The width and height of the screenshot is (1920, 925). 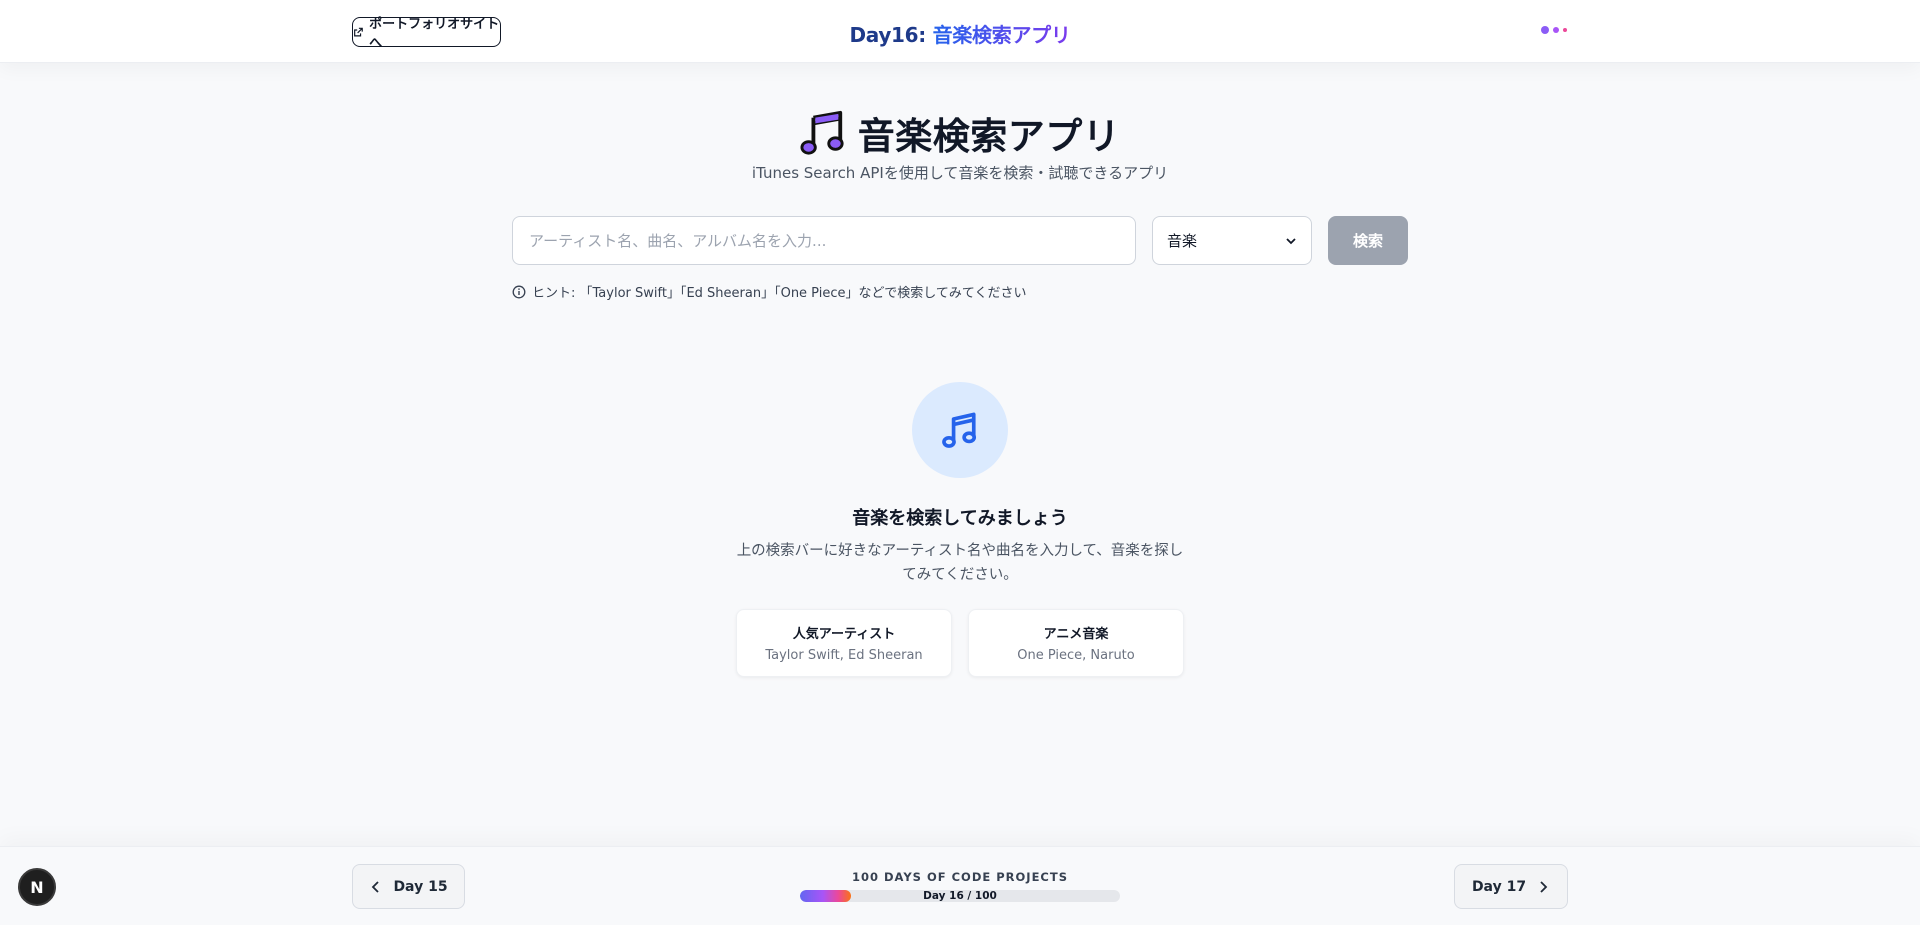 I want to click on progress-text: Day 16 / 100, so click(x=960, y=896).